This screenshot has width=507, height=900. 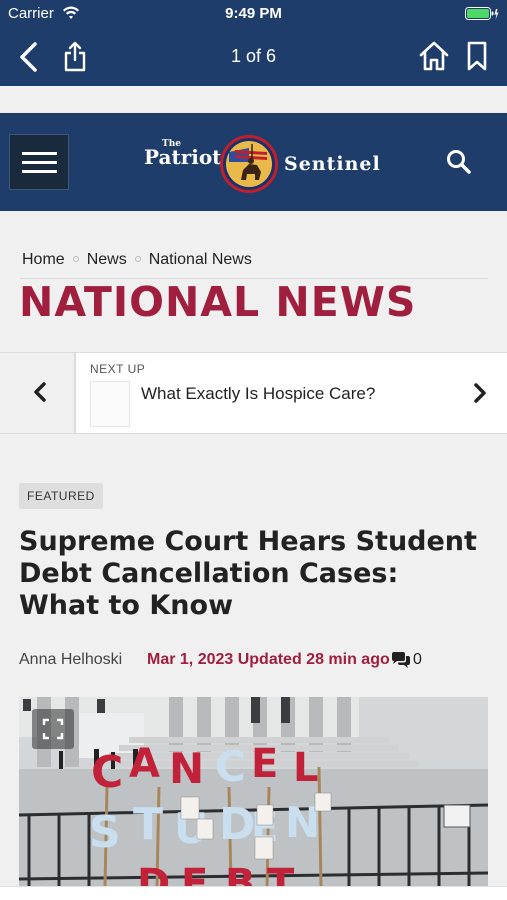 What do you see at coordinates (253, 99) in the screenshot?
I see `web-view-spacer` at bounding box center [253, 99].